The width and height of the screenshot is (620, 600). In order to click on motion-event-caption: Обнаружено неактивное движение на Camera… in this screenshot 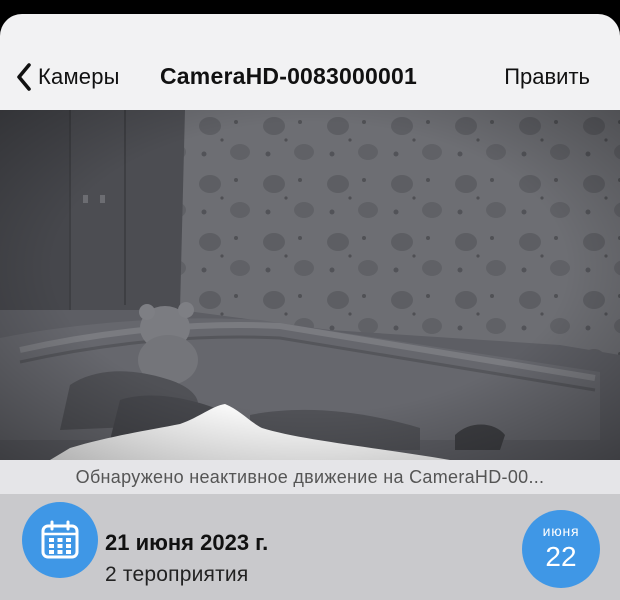, I will do `click(310, 477)`.